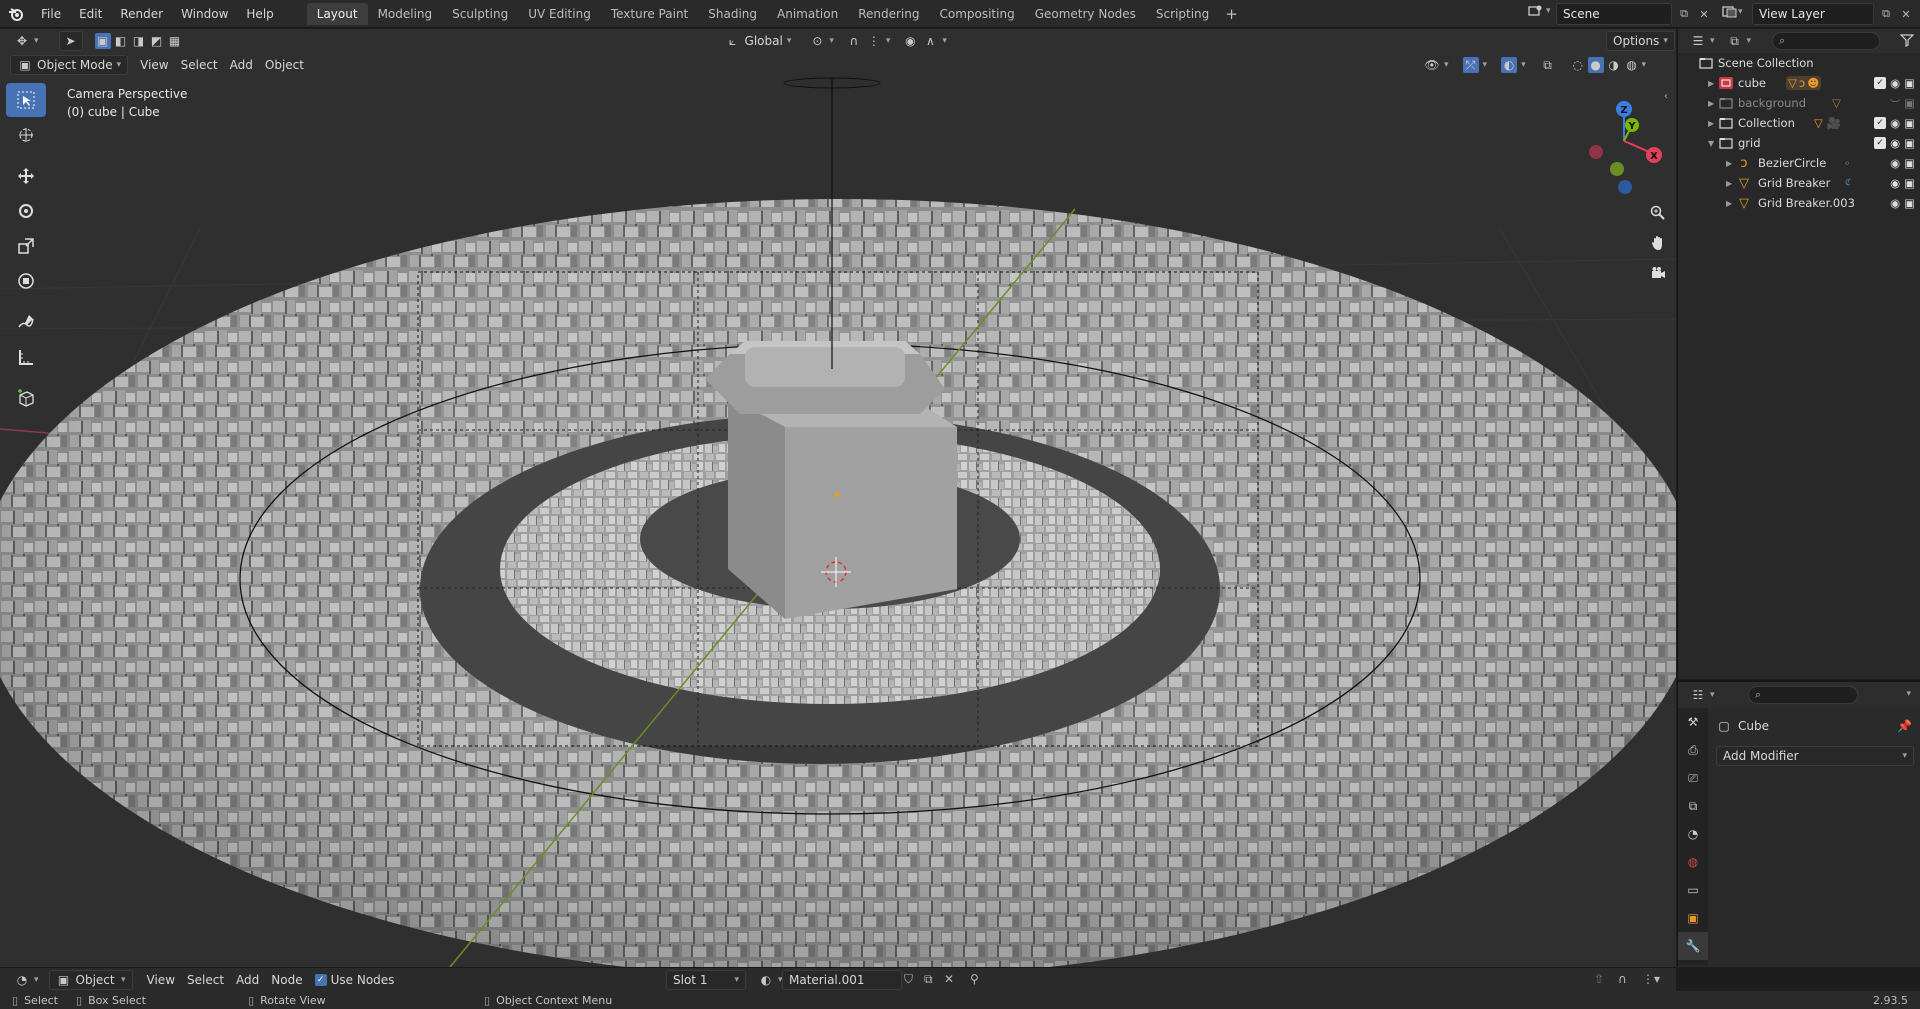 This screenshot has height=1009, width=1920. I want to click on tab-rendering: Rendering, so click(888, 14).